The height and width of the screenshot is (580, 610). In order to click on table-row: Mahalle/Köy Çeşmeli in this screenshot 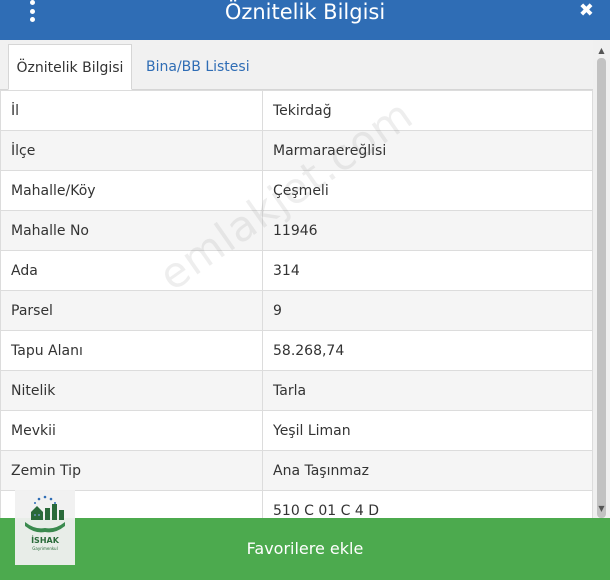, I will do `click(296, 190)`.